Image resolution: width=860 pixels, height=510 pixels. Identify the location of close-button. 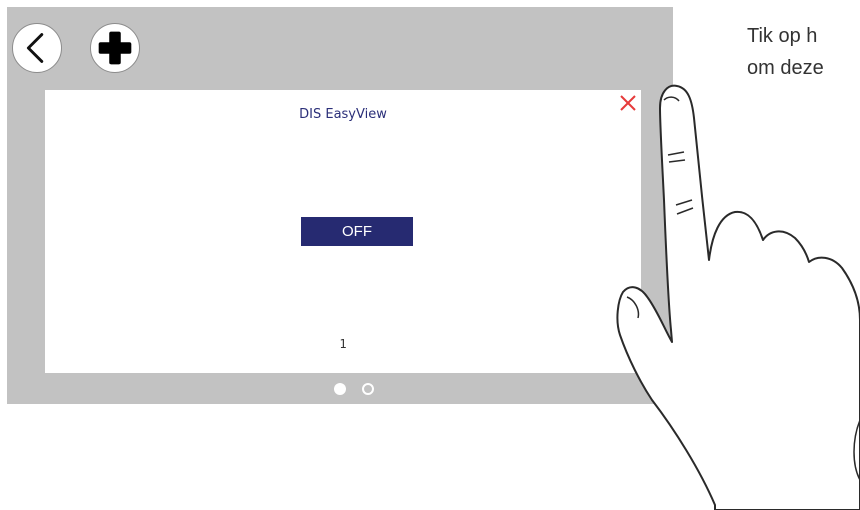
(628, 103).